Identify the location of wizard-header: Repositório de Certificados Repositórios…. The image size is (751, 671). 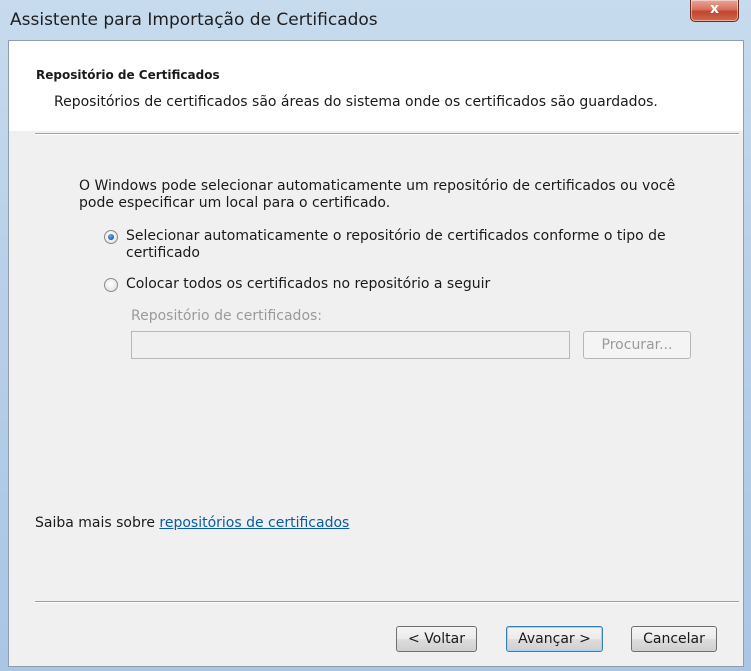
(376, 86).